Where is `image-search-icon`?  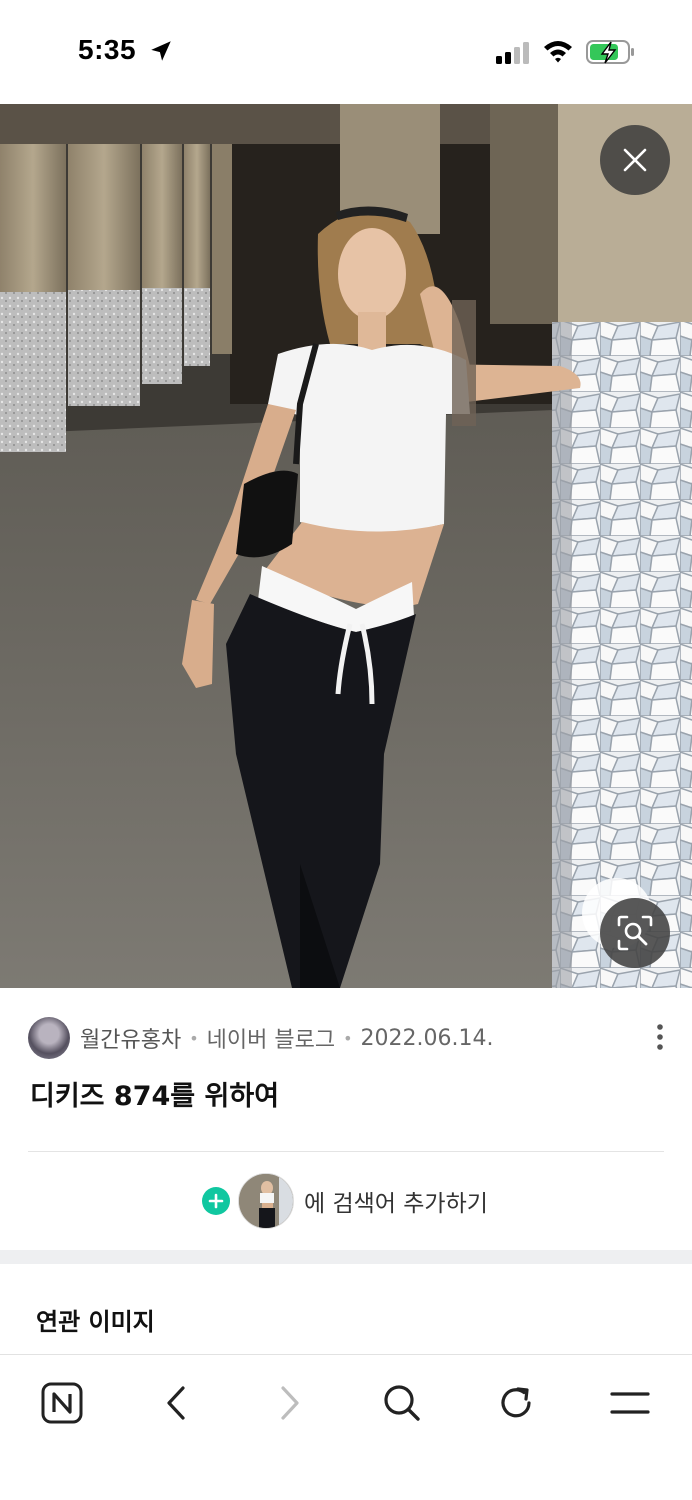
image-search-icon is located at coordinates (635, 933).